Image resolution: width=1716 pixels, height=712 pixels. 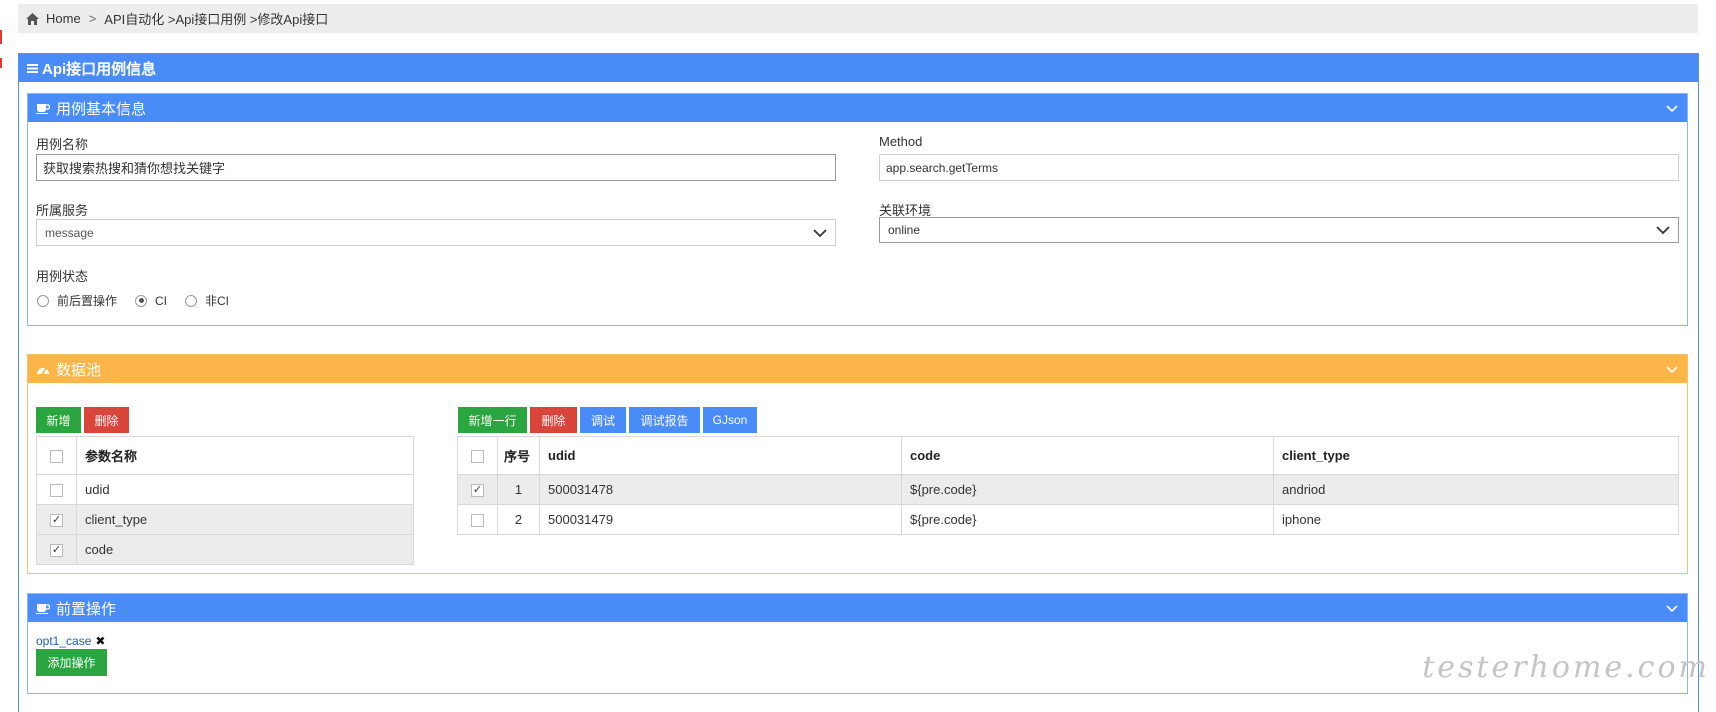 I want to click on client-type-cell: andriod, so click(x=1476, y=489).